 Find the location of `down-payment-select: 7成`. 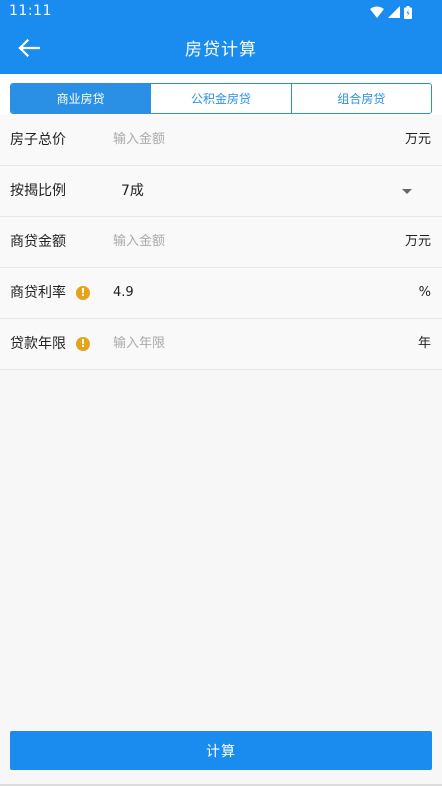

down-payment-select: 7成 is located at coordinates (132, 191).